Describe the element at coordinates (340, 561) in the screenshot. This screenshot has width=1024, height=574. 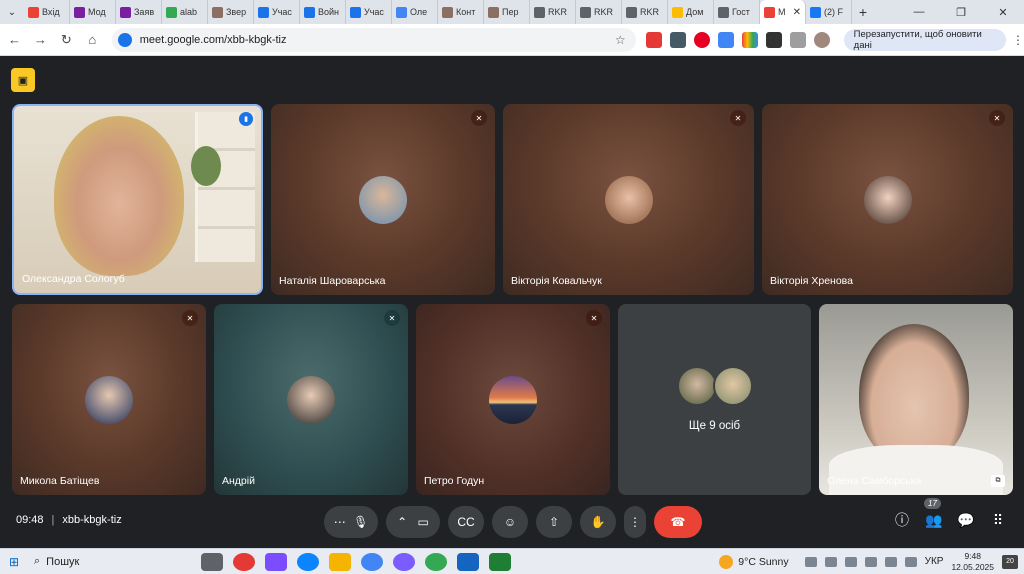
I see `file-explorer-icon` at that location.